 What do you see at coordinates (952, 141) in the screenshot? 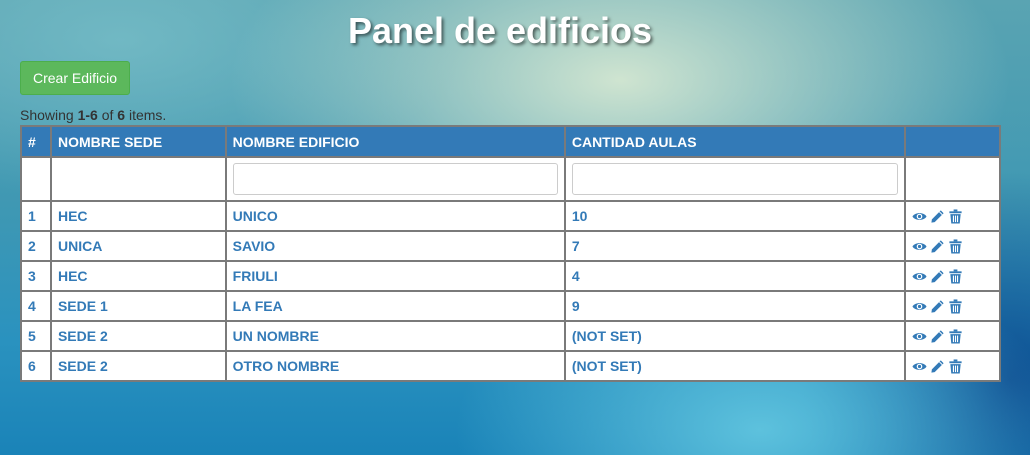
I see `column-header-actions` at bounding box center [952, 141].